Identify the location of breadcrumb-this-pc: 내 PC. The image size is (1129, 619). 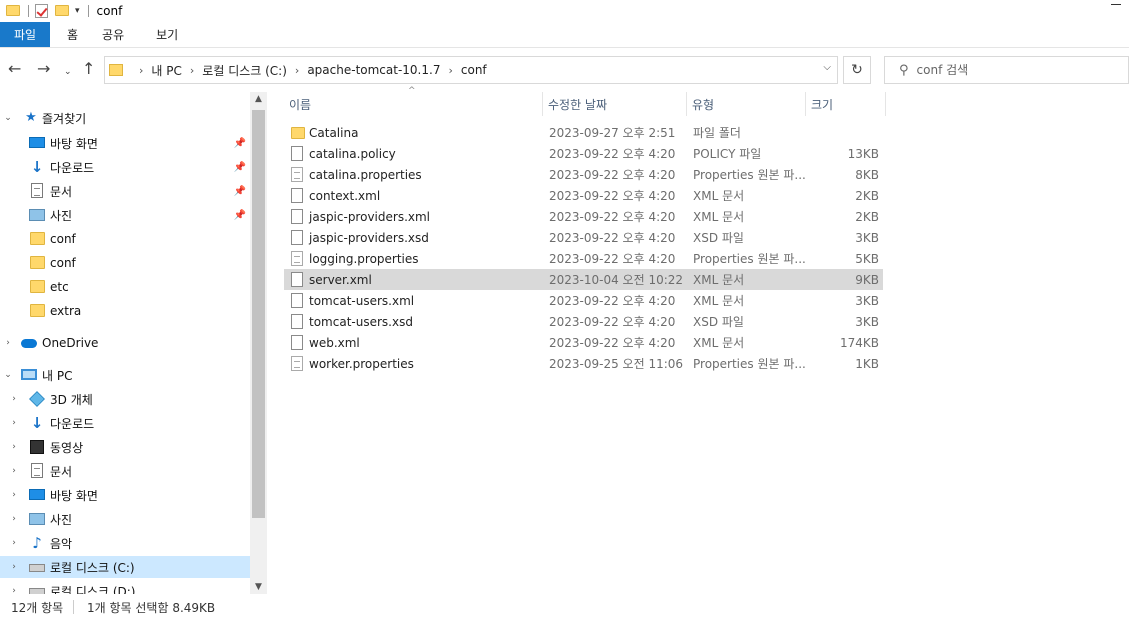
(166, 70).